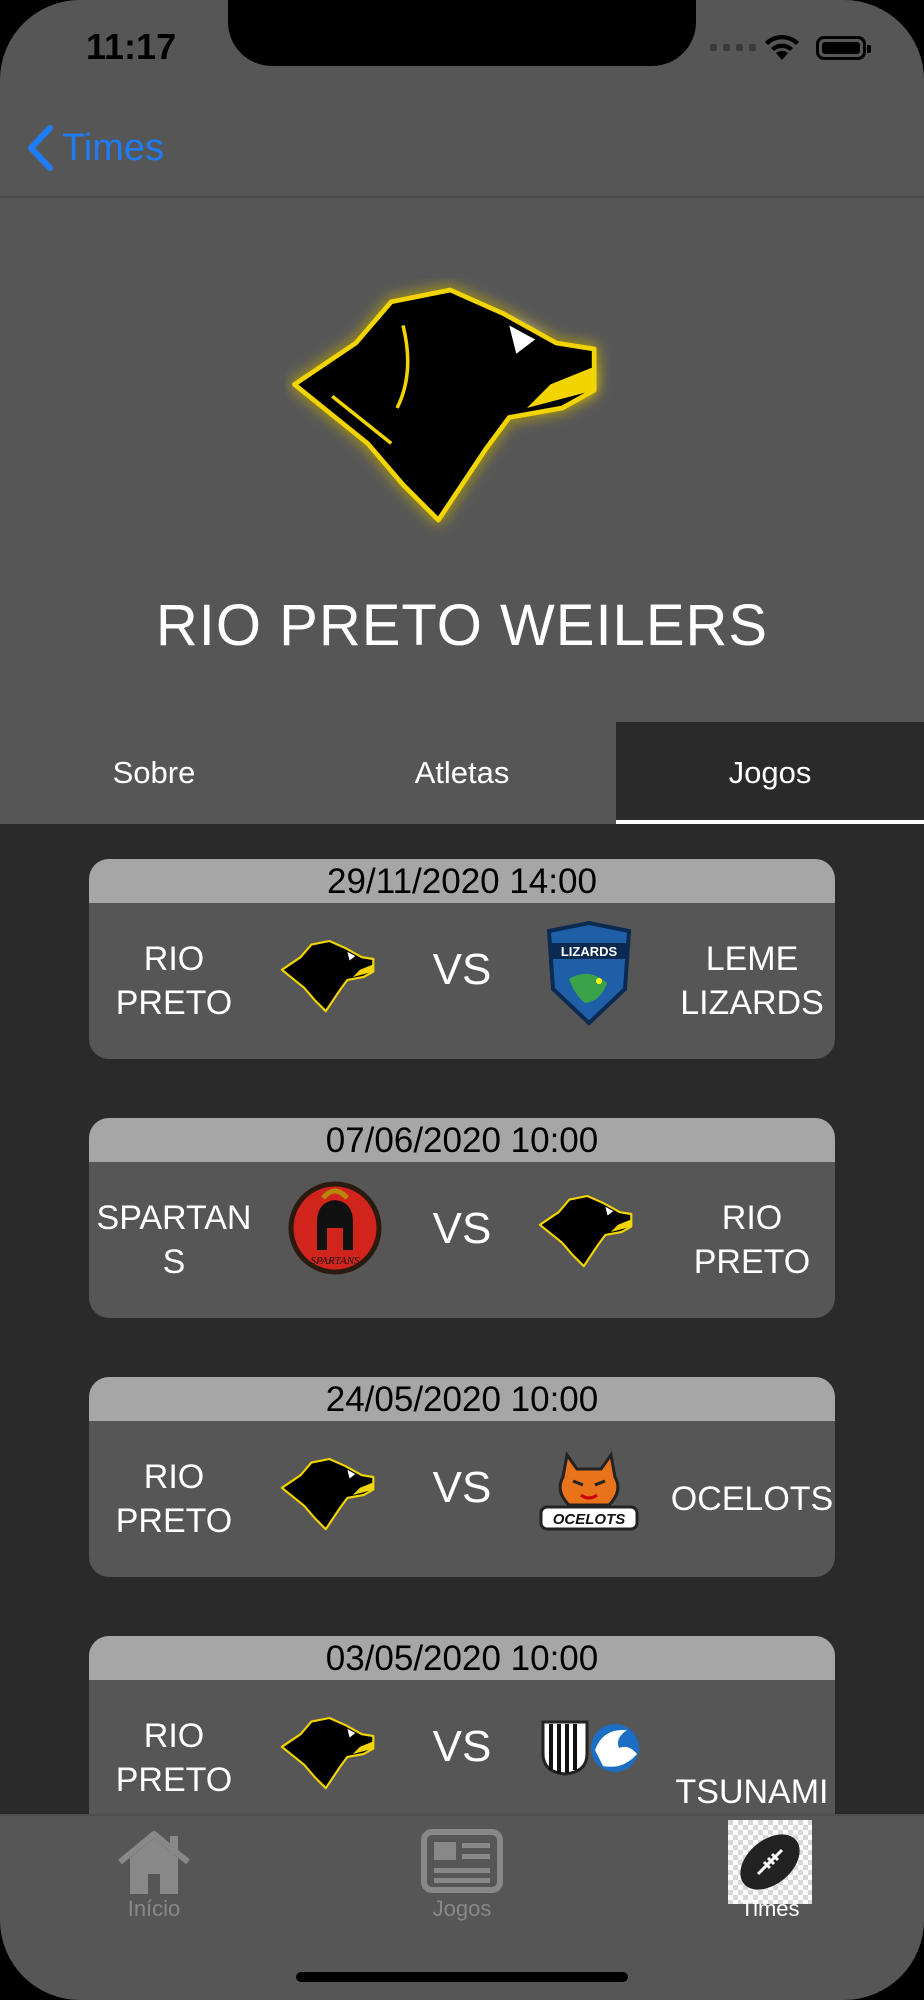 The width and height of the screenshot is (924, 2000). I want to click on wifi-icon, so click(782, 47).